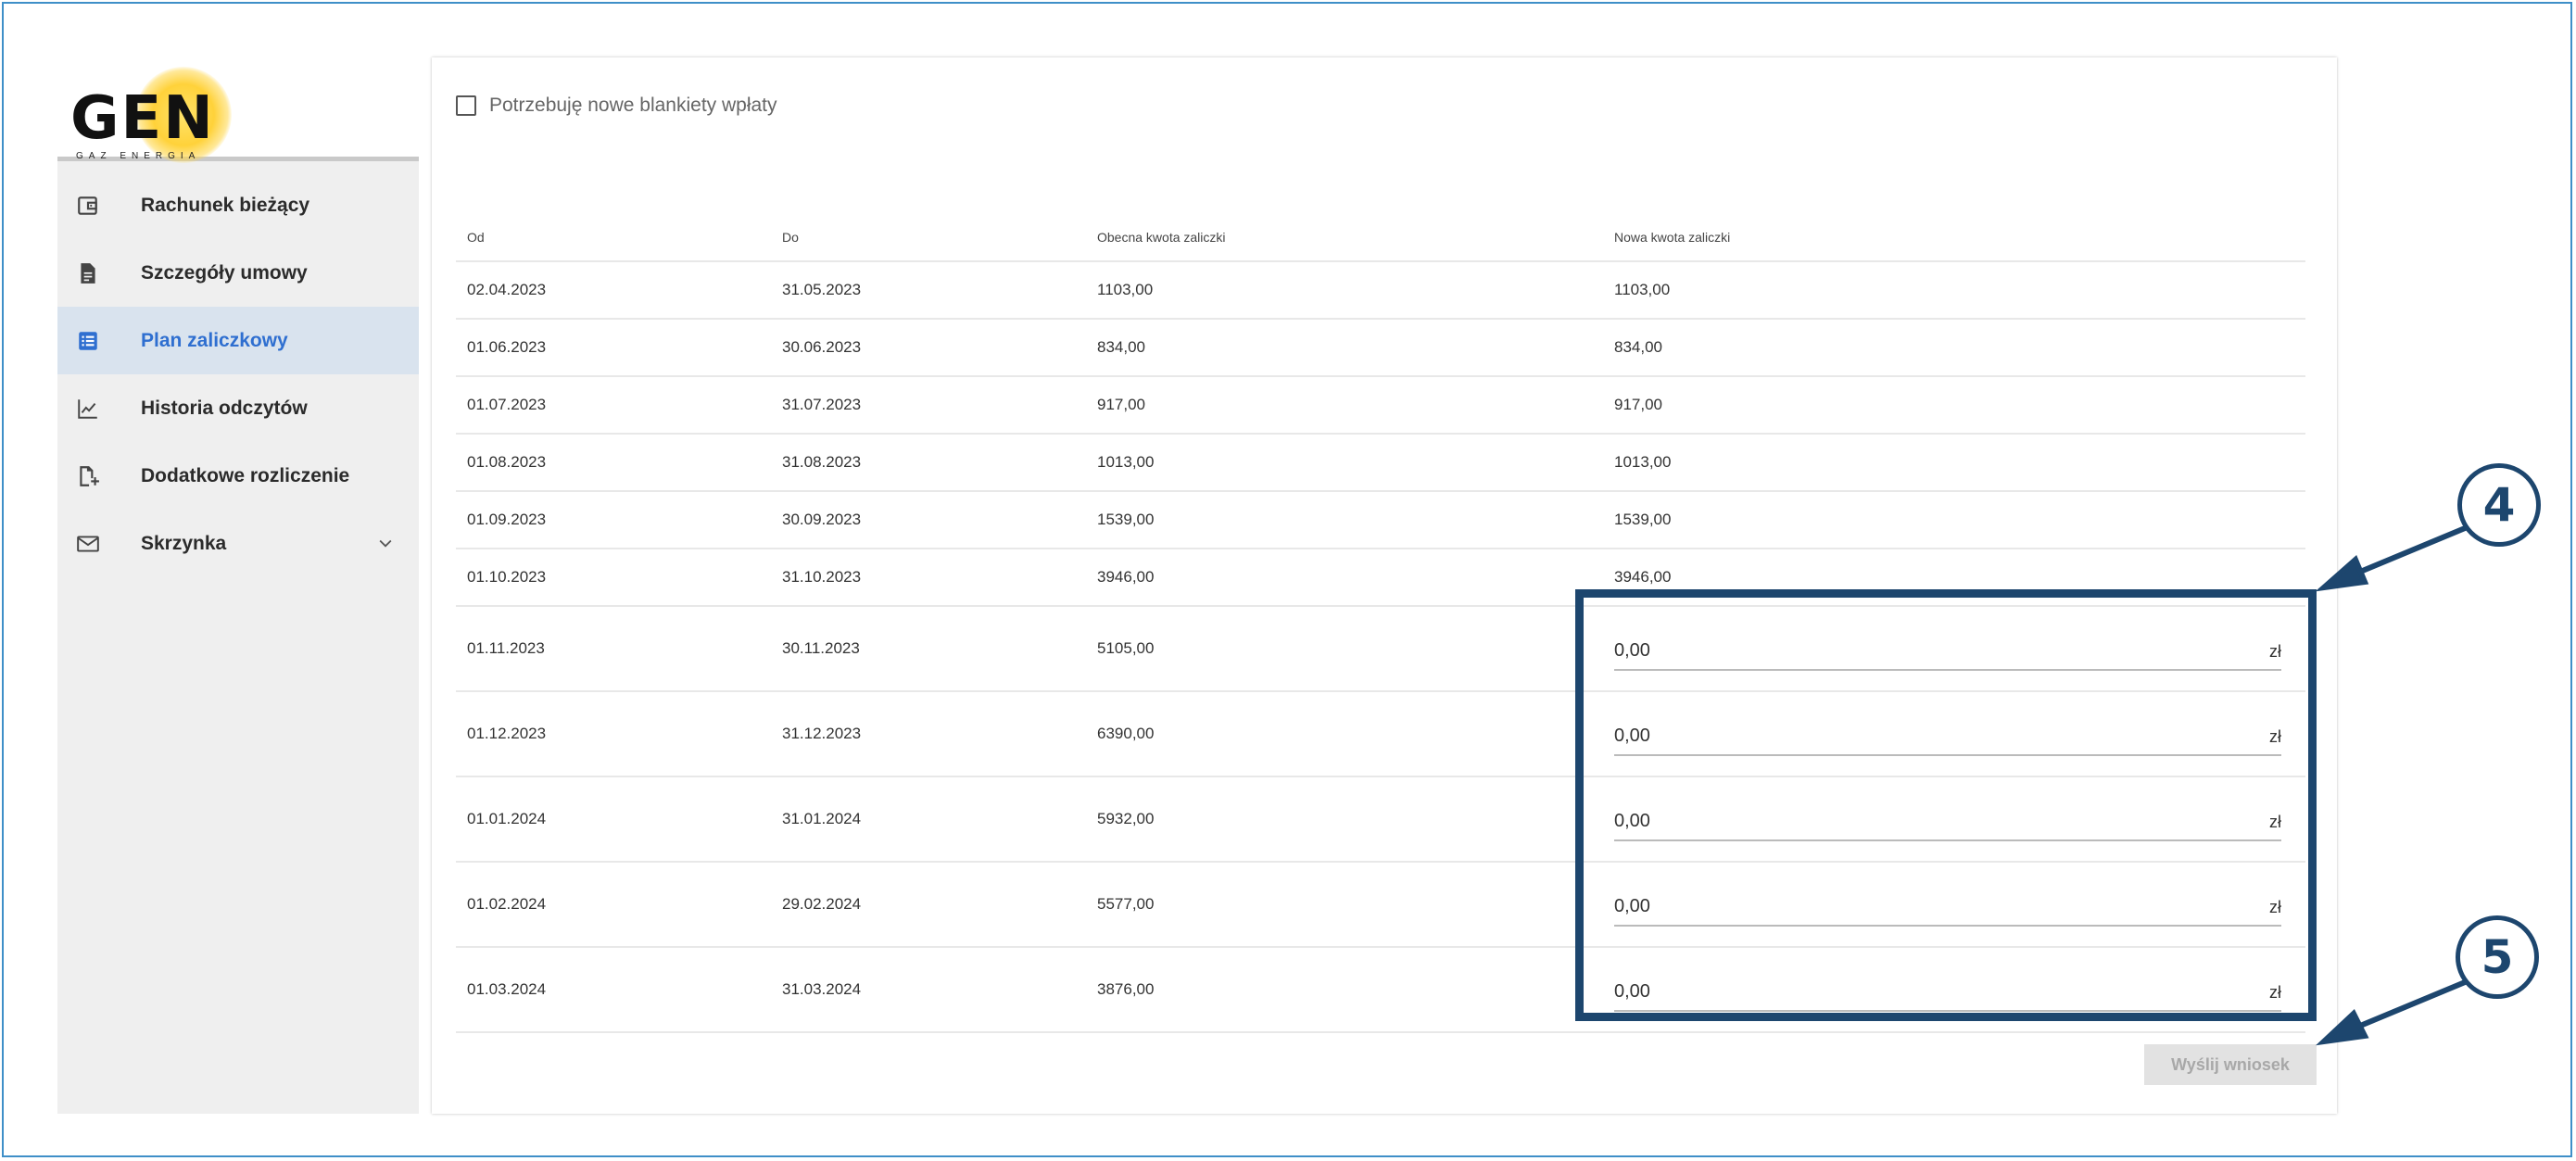 This screenshot has width=2576, height=1161. What do you see at coordinates (929, 990) in the screenshot?
I see `cell-do: 31.03.2024` at bounding box center [929, 990].